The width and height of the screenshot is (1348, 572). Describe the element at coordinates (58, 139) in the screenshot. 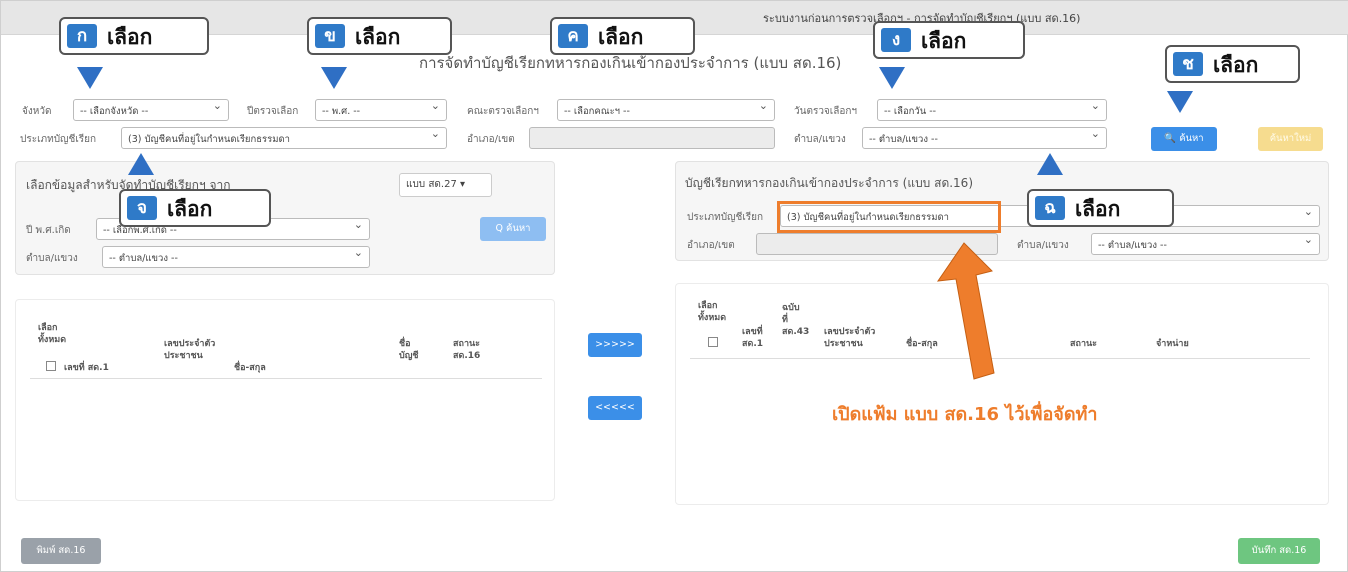

I see `type-label: ประเภทบัญชีเรียก` at that location.